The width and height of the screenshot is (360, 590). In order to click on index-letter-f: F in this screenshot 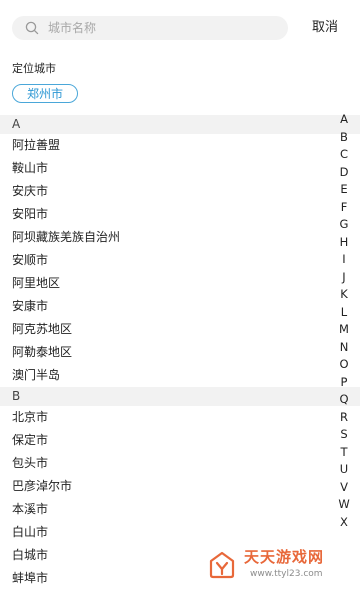, I will do `click(344, 208)`.